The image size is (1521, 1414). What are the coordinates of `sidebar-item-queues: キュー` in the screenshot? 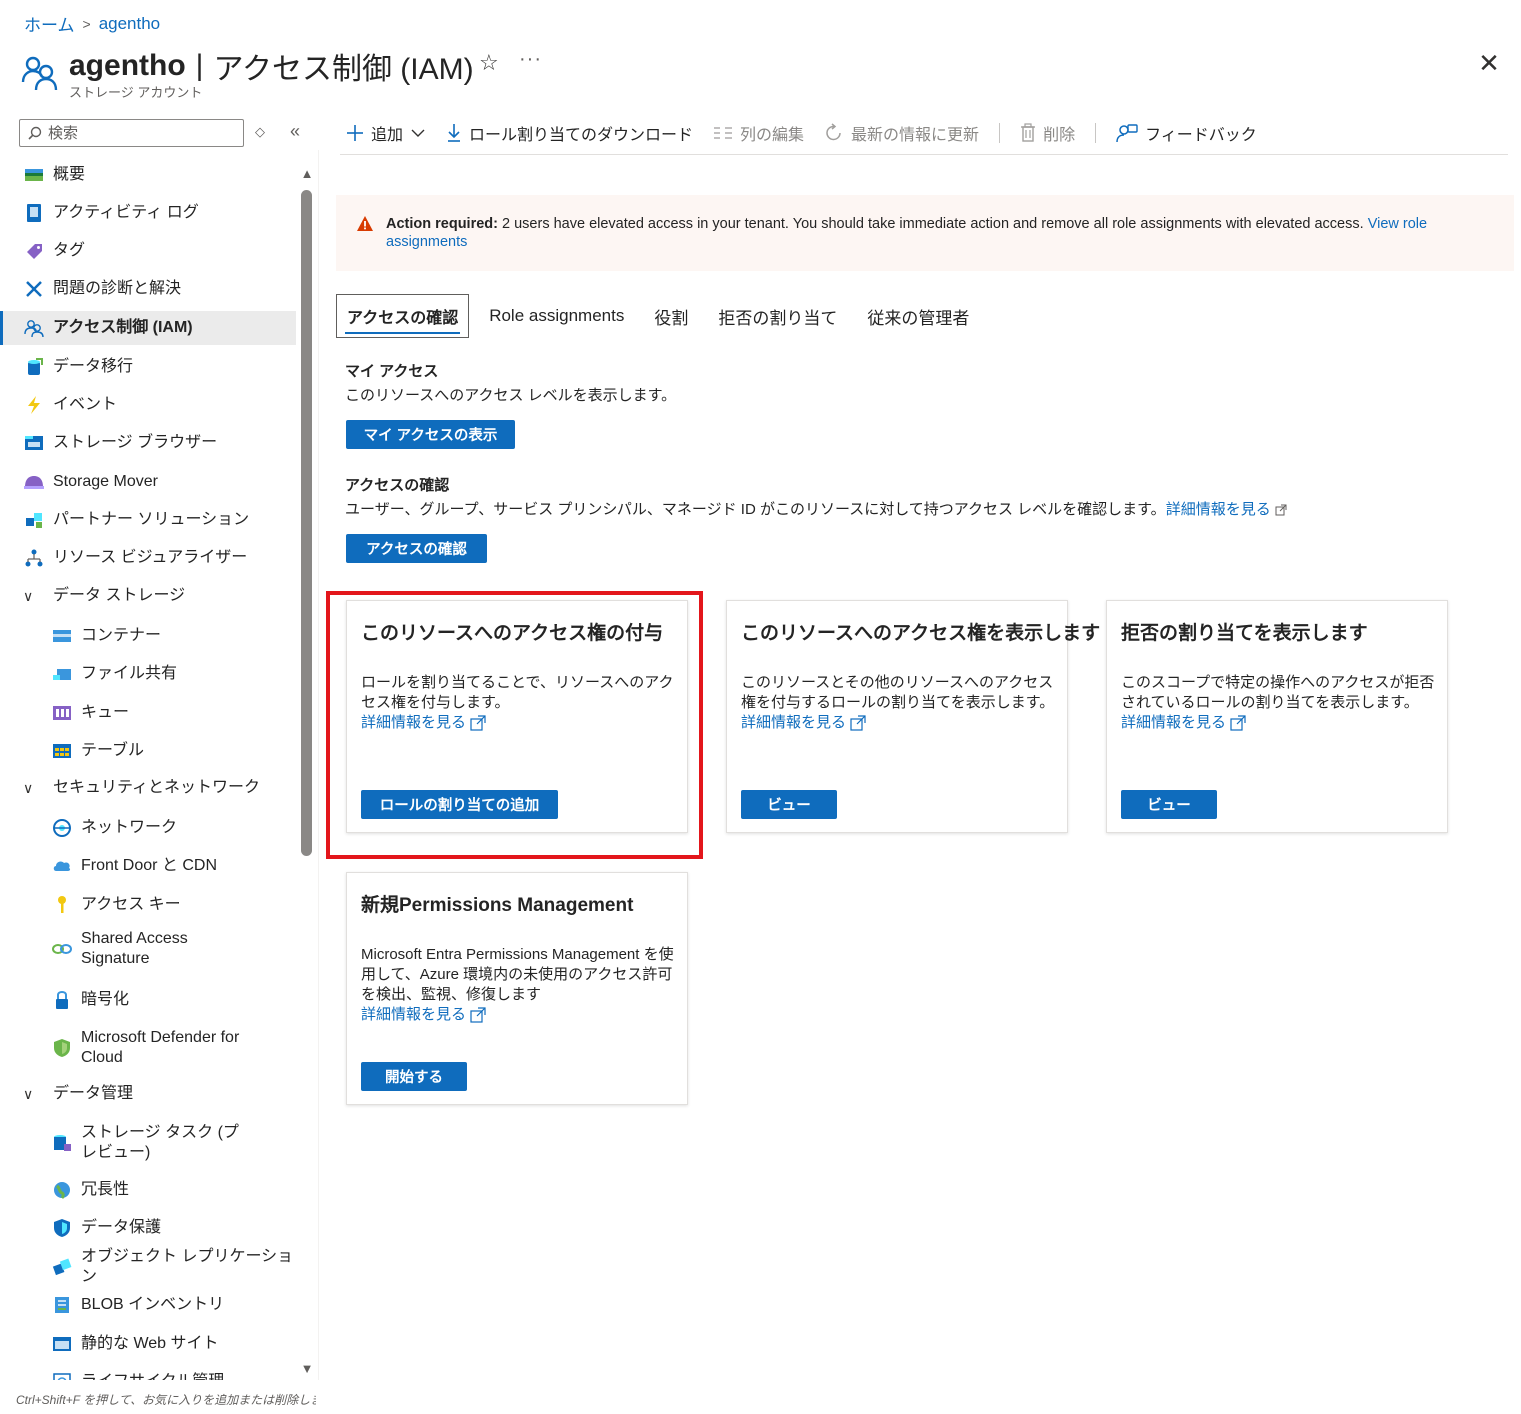 It's located at (148, 713).